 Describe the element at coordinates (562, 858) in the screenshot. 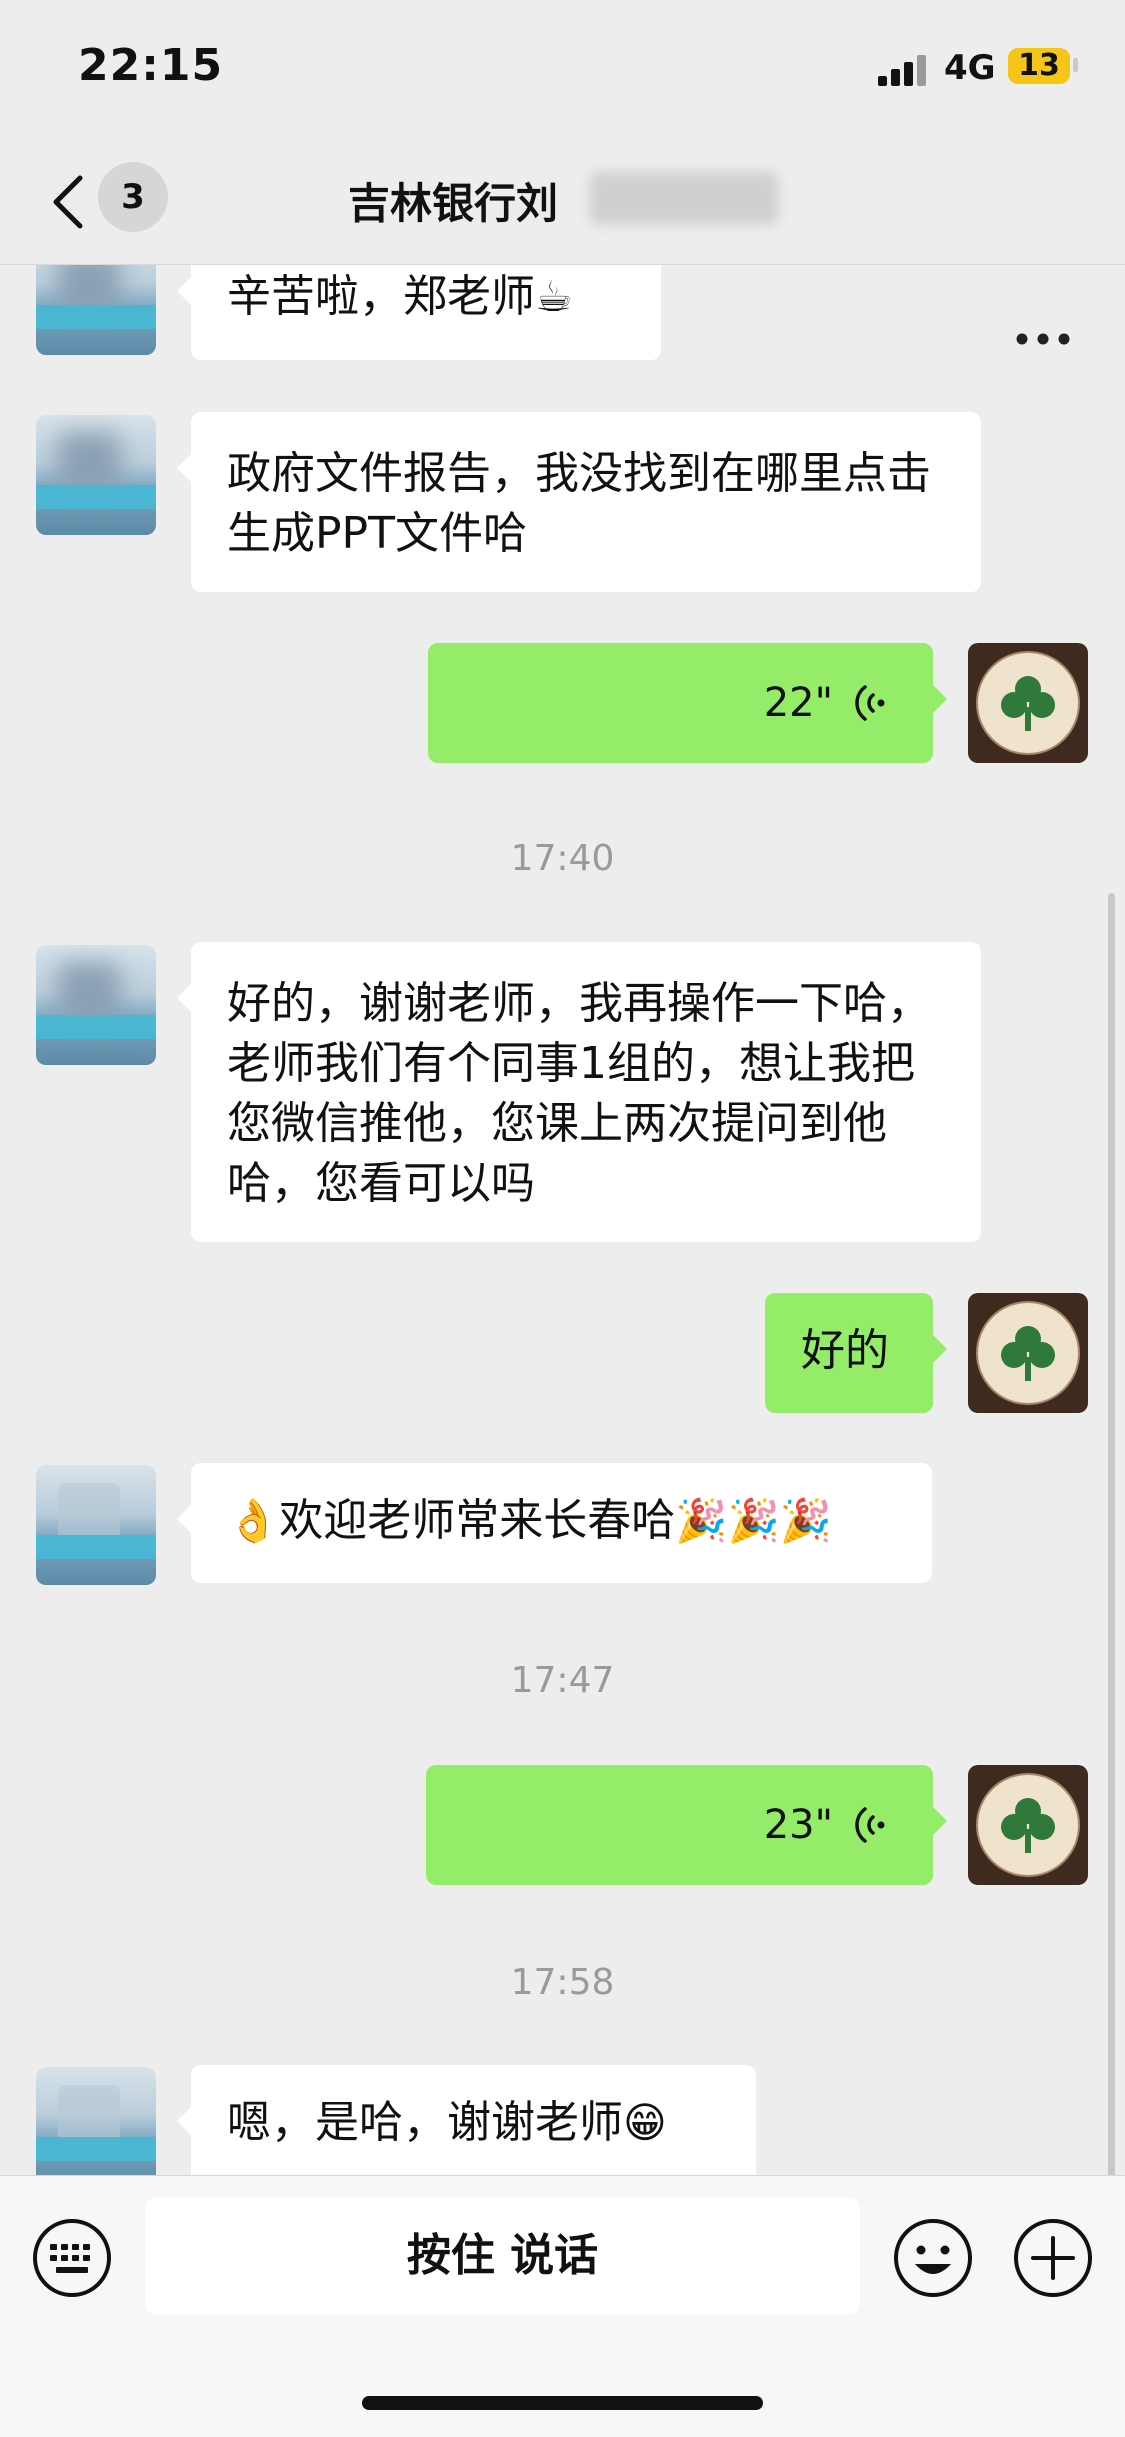

I see `time-divider: 17:40` at that location.